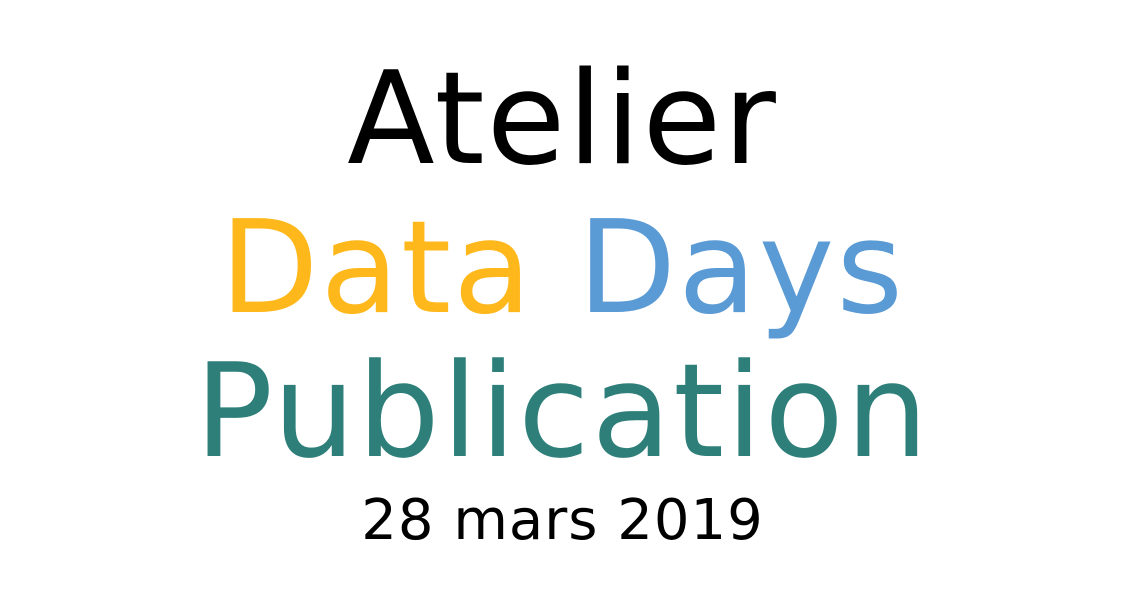  What do you see at coordinates (741, 268) in the screenshot?
I see `days-text: Days` at bounding box center [741, 268].